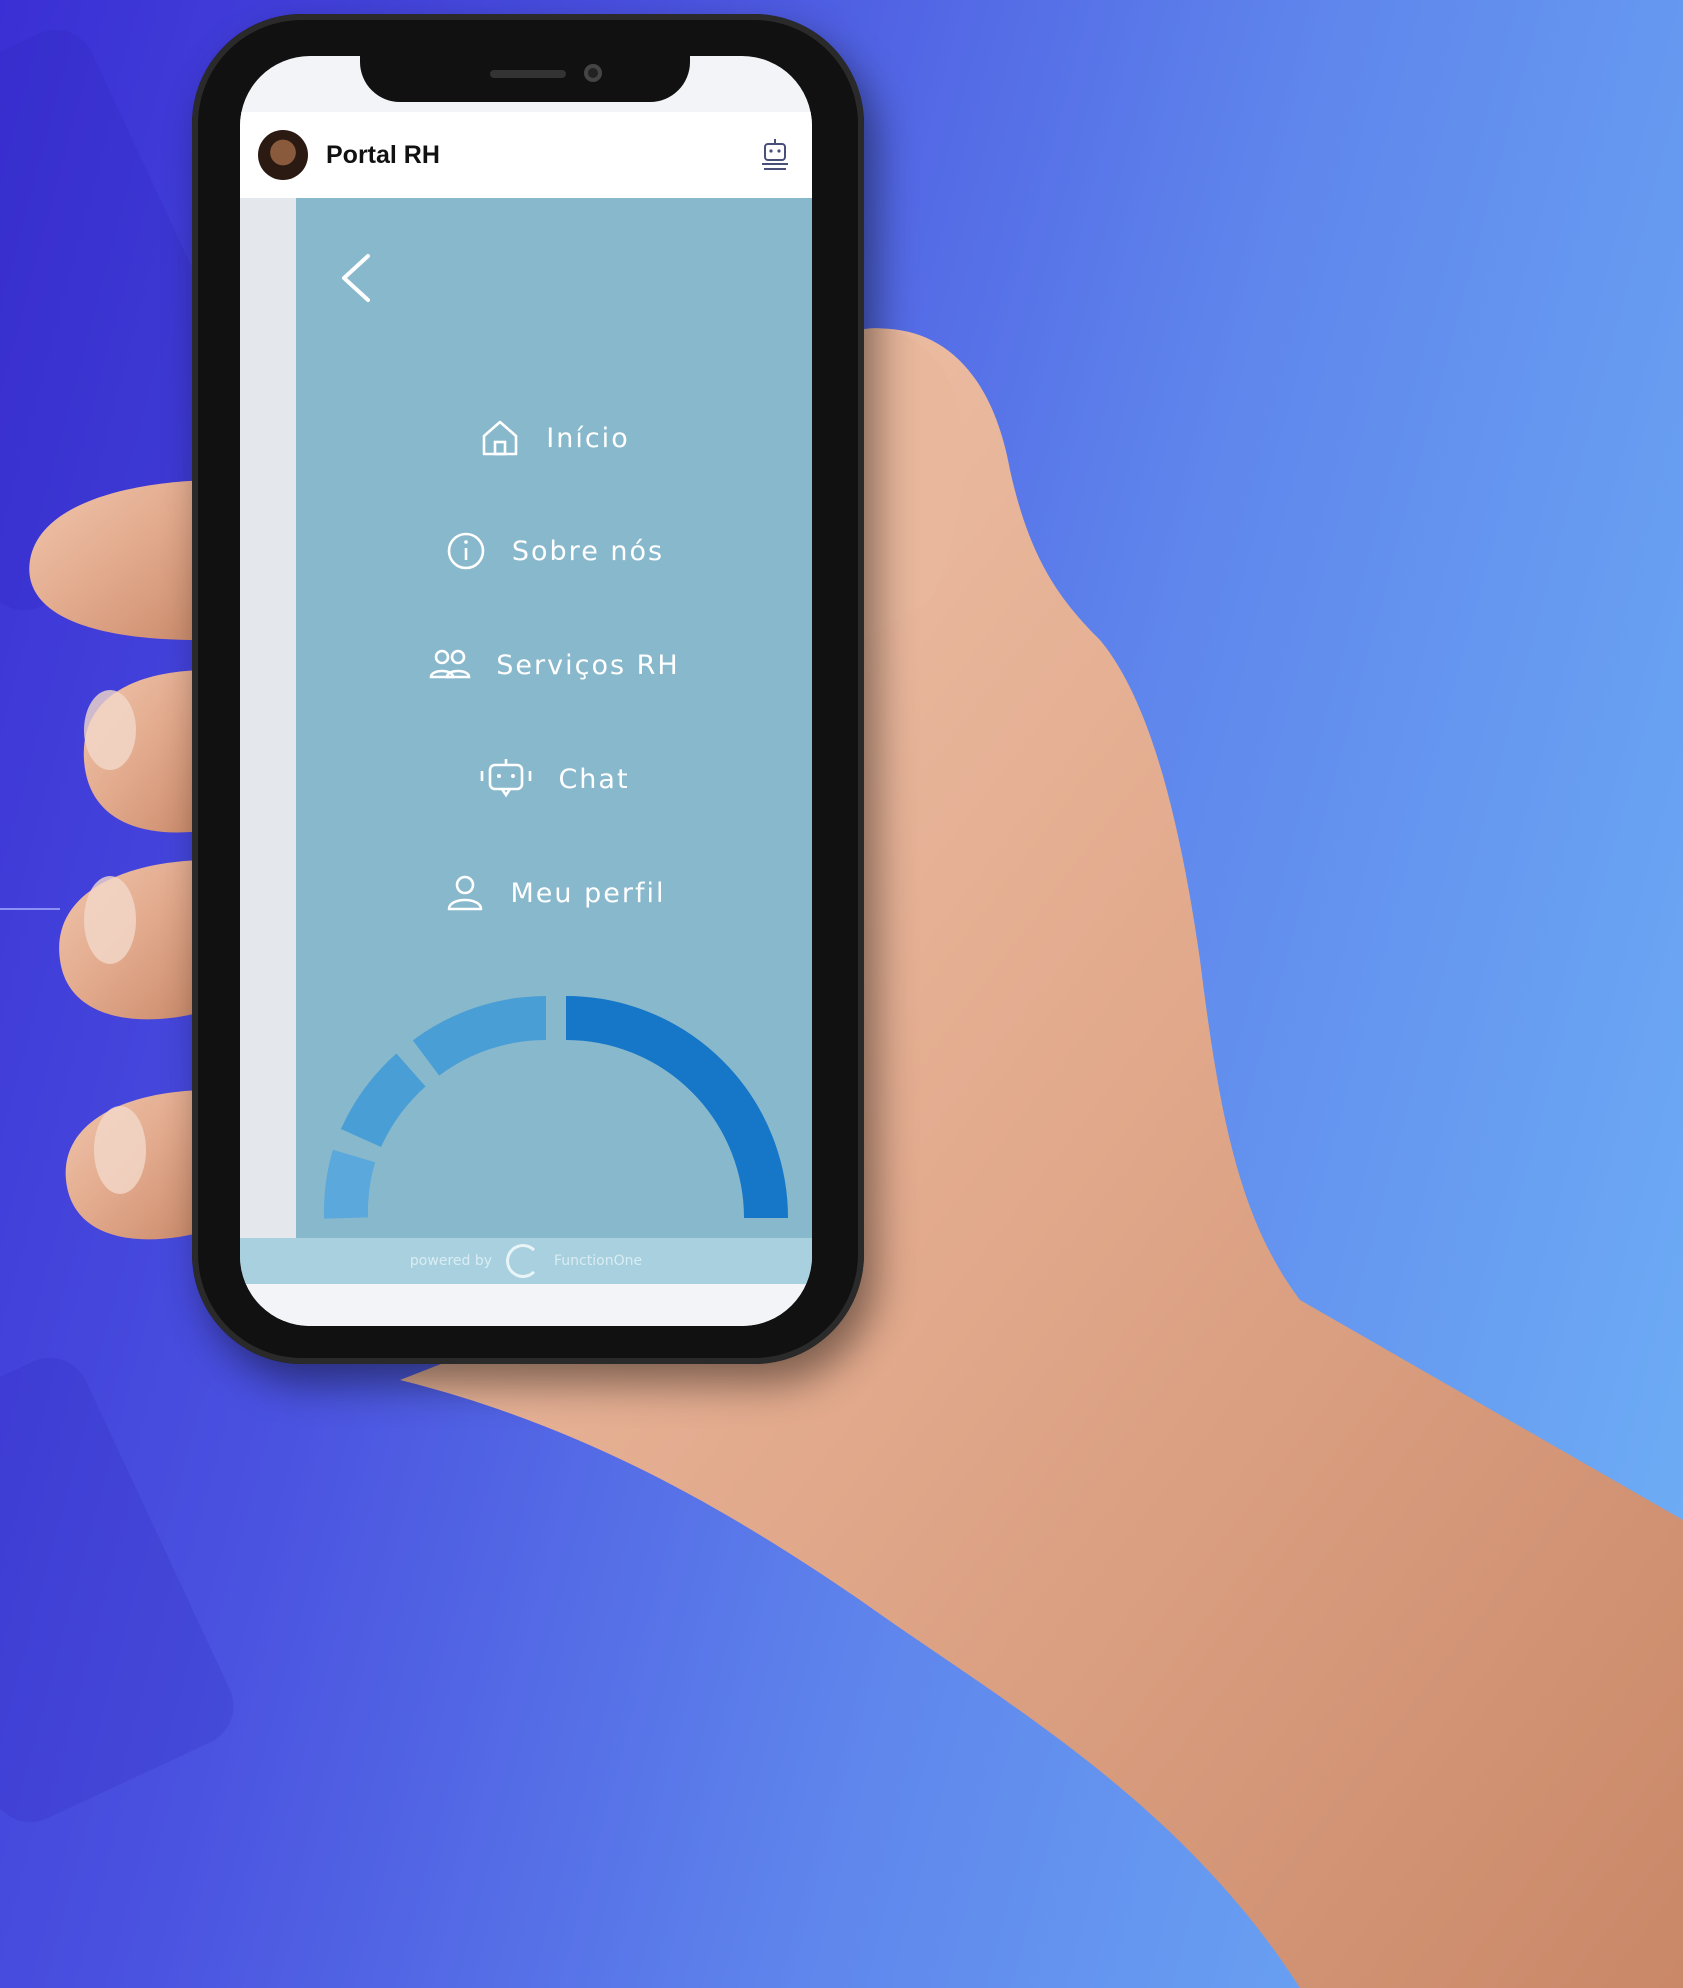 This screenshot has width=1683, height=1988. I want to click on home-icon, so click(500, 438).